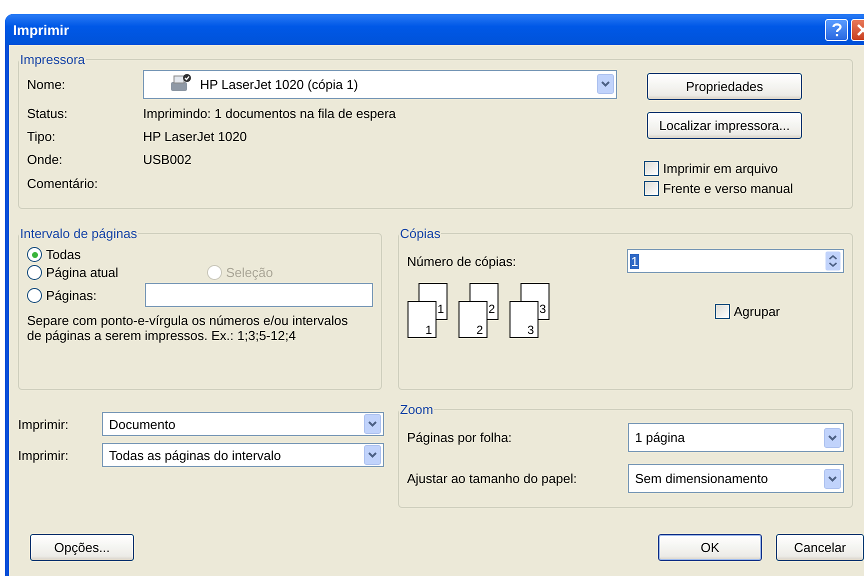 Image resolution: width=864 pixels, height=576 pixels. I want to click on group-title: Impressora, so click(52, 59).